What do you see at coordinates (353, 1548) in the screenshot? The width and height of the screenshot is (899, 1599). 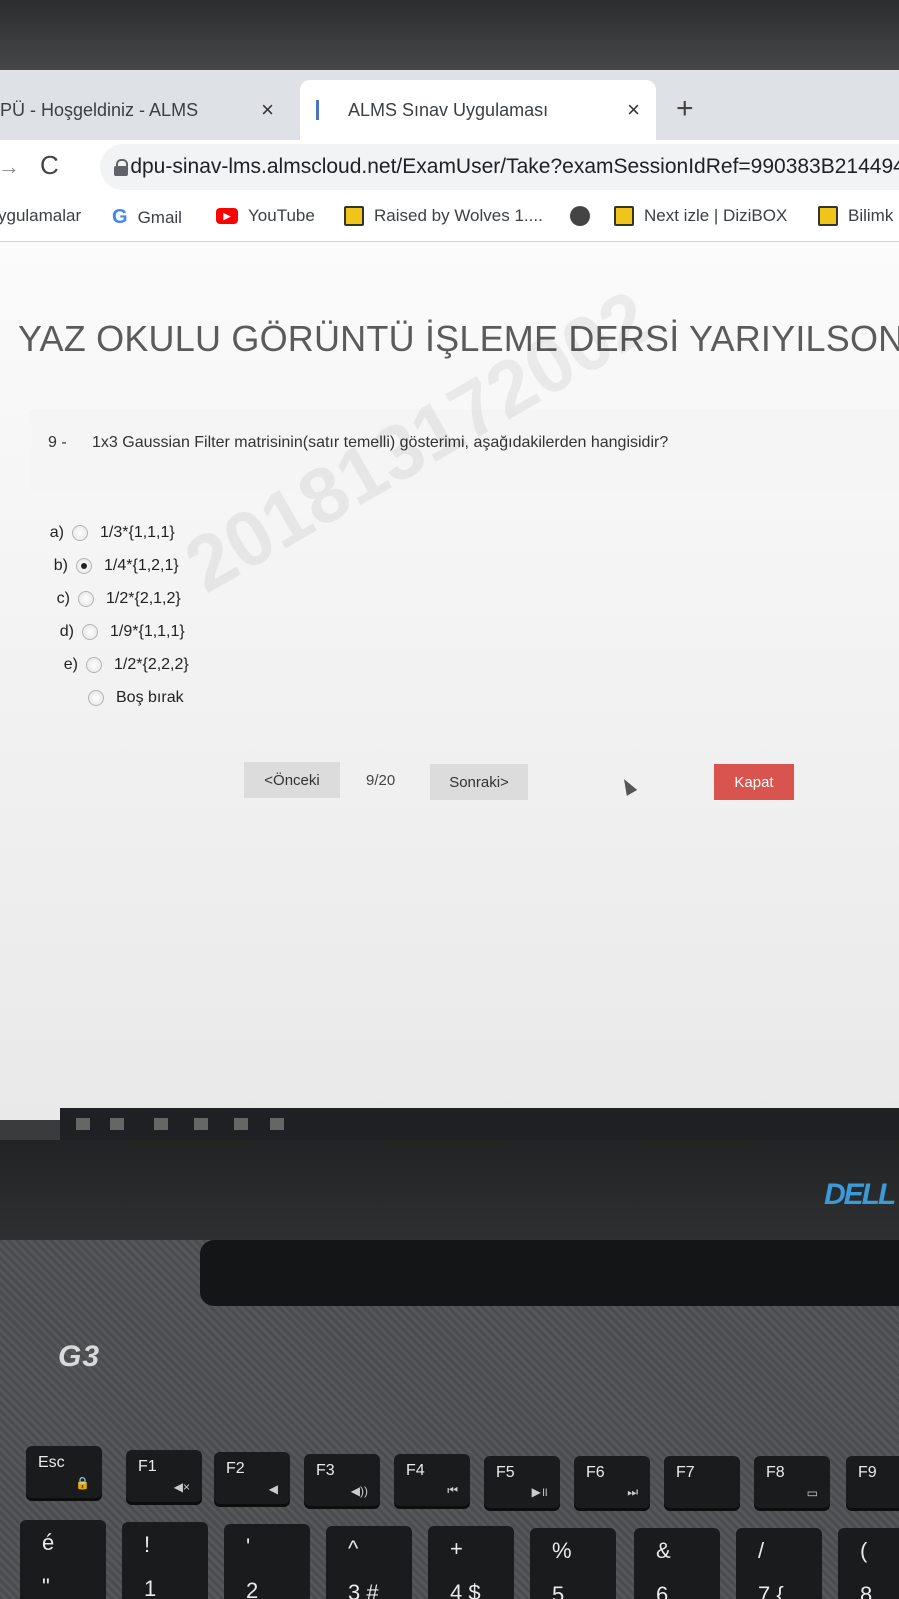 I see `key-label-top: ^` at bounding box center [353, 1548].